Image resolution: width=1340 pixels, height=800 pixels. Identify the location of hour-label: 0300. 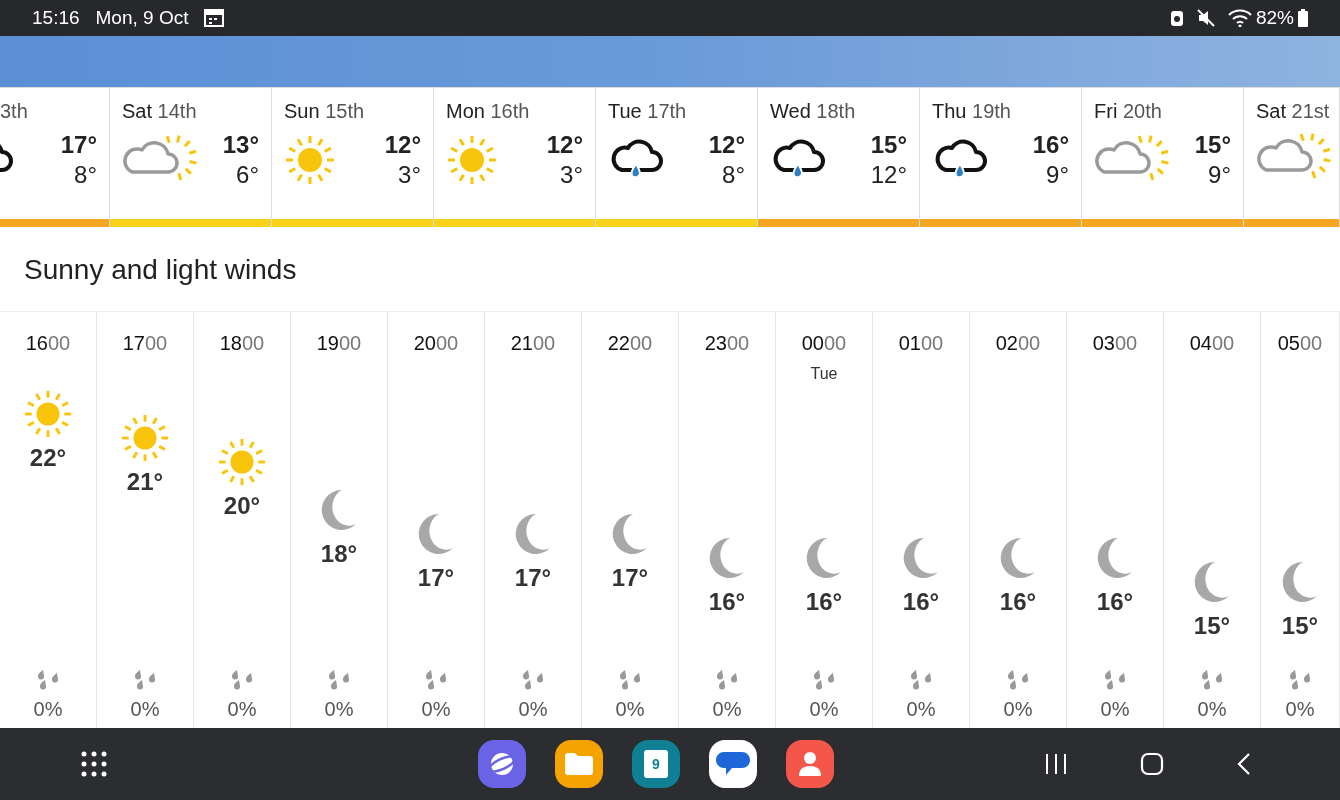
(1115, 343).